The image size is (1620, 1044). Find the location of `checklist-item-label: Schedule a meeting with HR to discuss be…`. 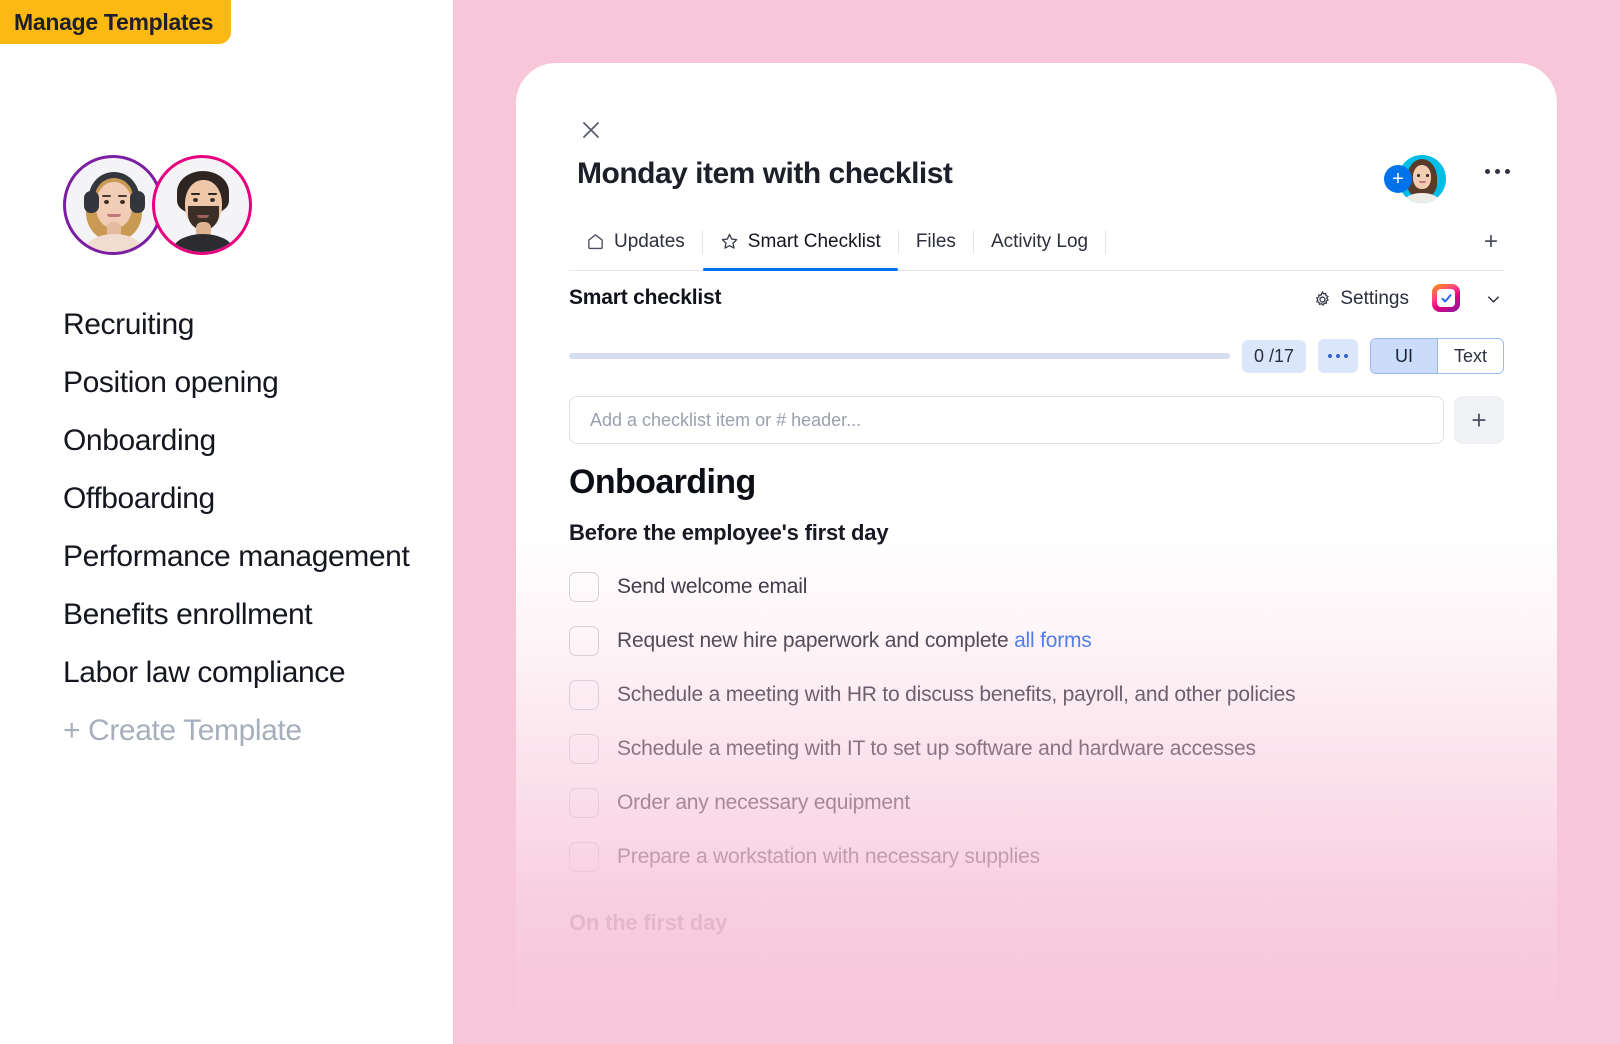

checklist-item-label: Schedule a meeting with HR to discuss be… is located at coordinates (956, 694).